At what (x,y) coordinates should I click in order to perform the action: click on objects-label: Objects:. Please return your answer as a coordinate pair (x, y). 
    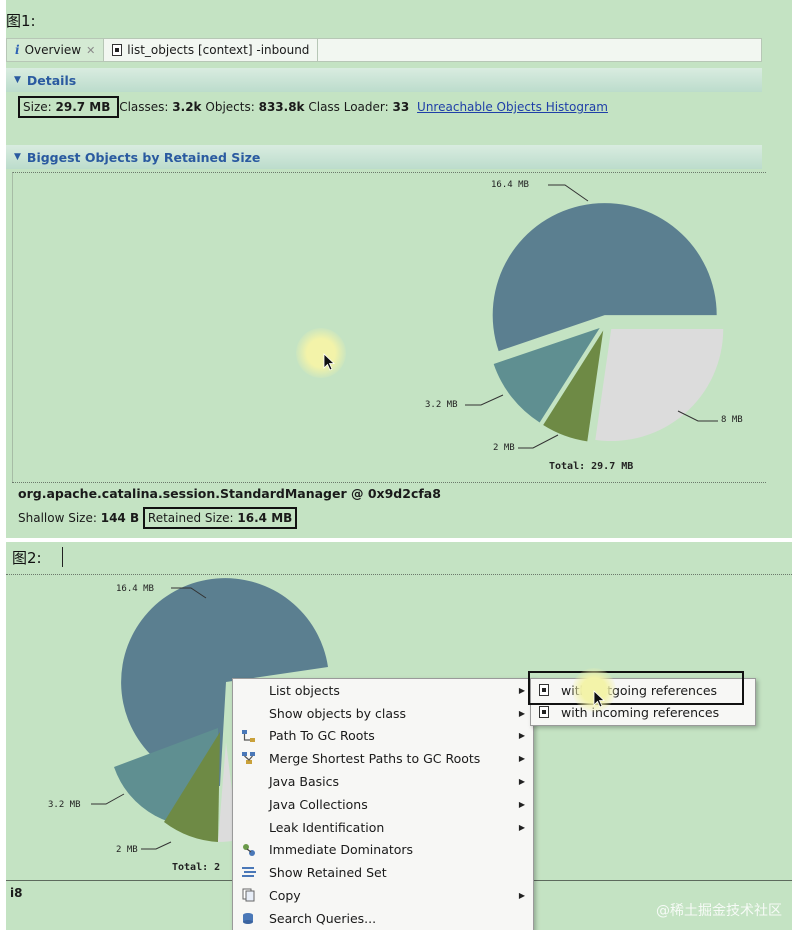
    Looking at the image, I should click on (230, 107).